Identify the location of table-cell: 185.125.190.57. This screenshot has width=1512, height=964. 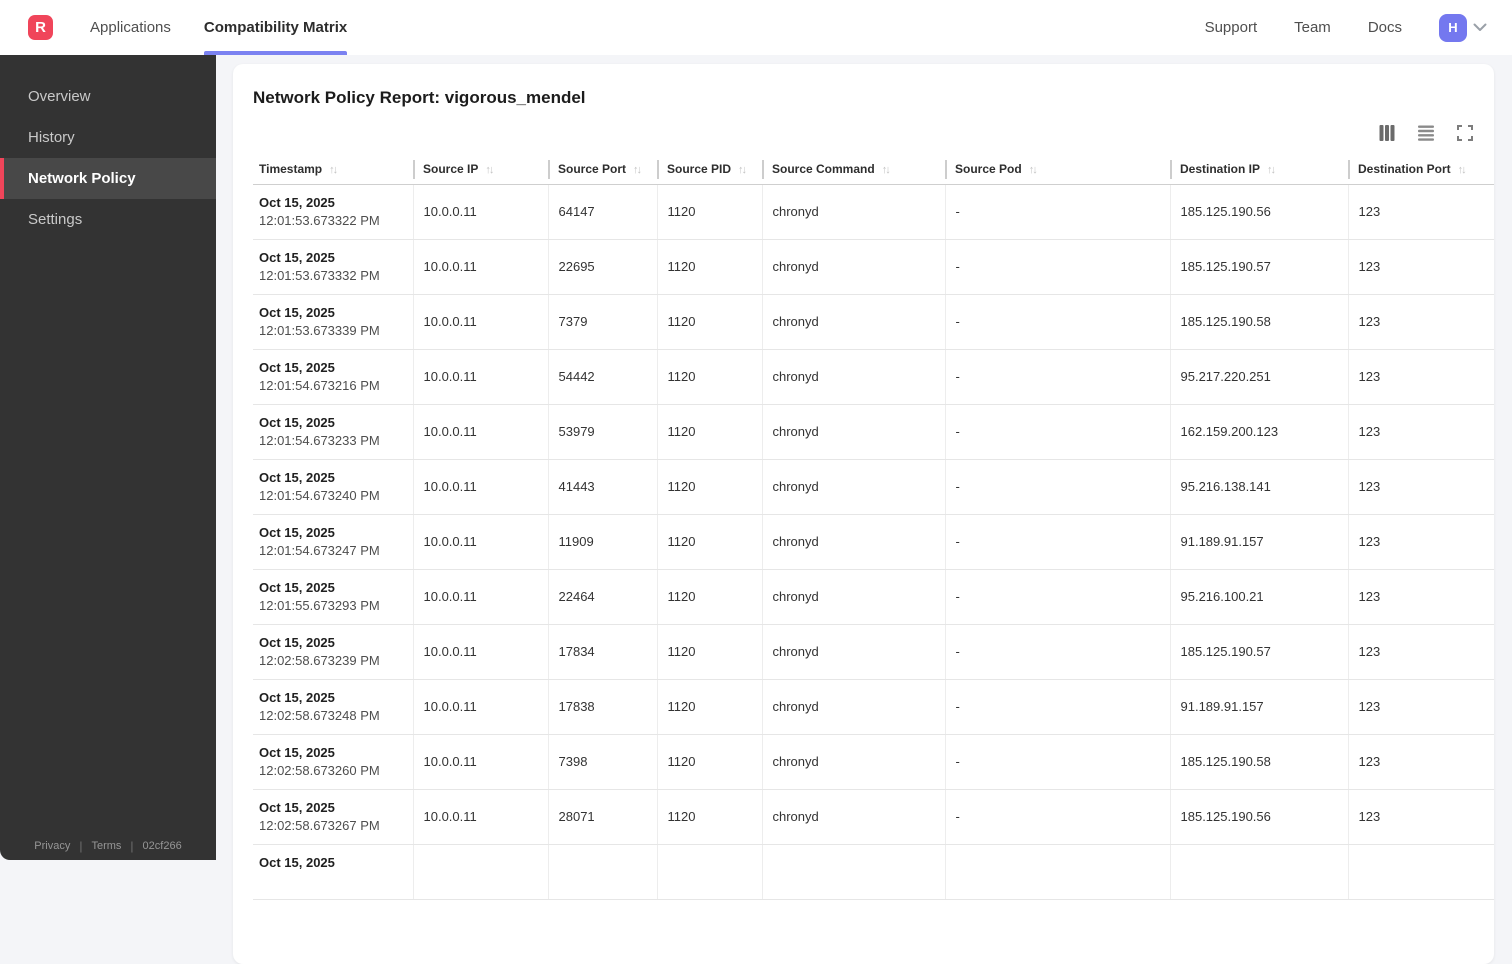
(1258, 652).